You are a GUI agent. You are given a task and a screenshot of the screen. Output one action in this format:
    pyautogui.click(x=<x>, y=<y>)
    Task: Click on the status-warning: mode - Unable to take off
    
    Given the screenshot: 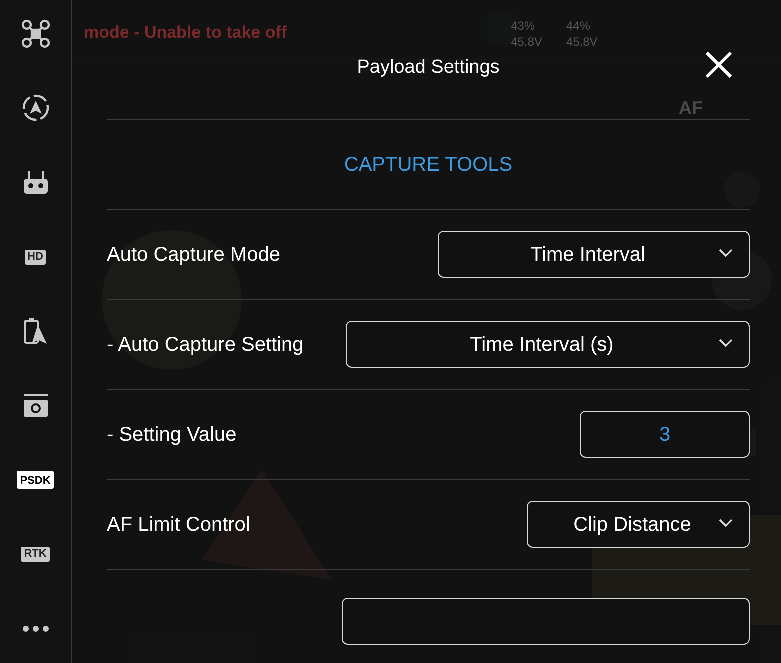 What is the action you would take?
    pyautogui.click(x=186, y=33)
    